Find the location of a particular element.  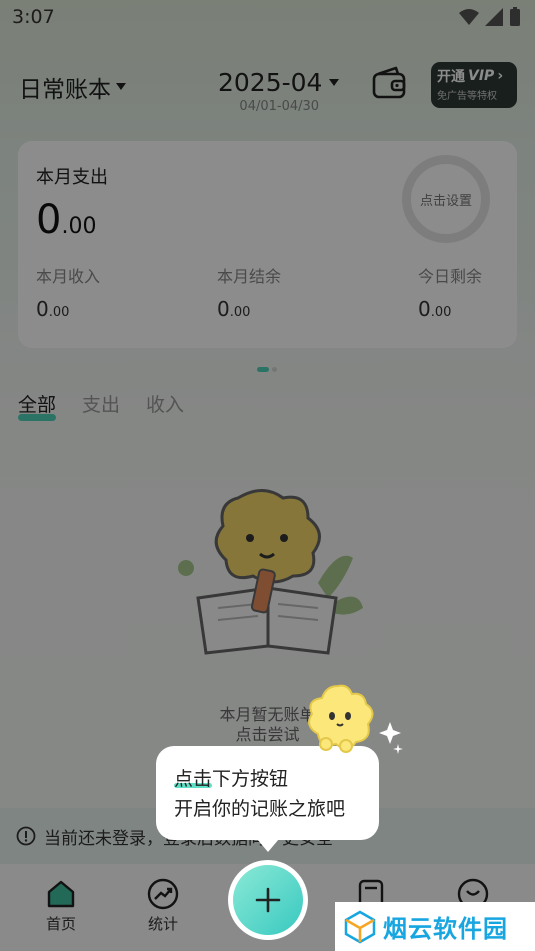

plus-icon is located at coordinates (268, 900).